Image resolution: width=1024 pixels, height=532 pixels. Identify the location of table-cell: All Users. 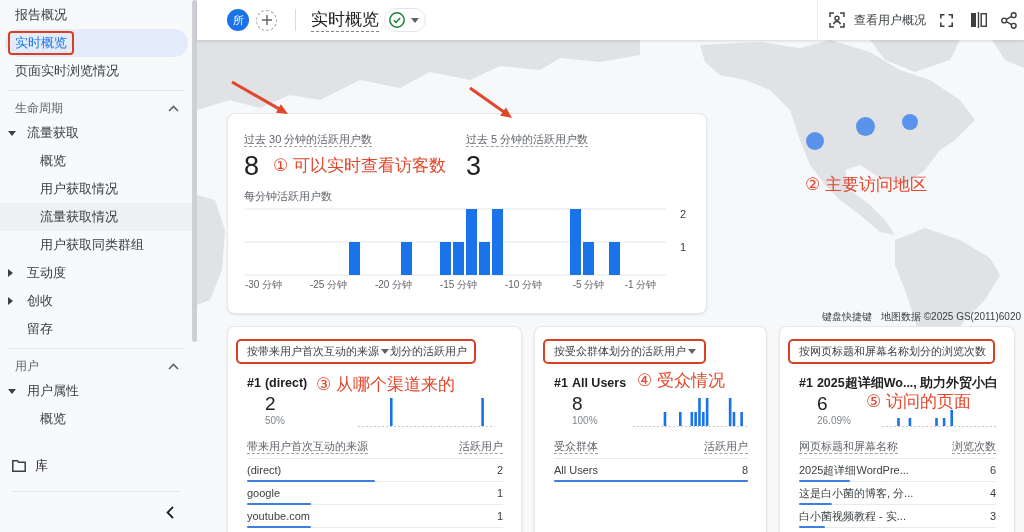
(576, 470).